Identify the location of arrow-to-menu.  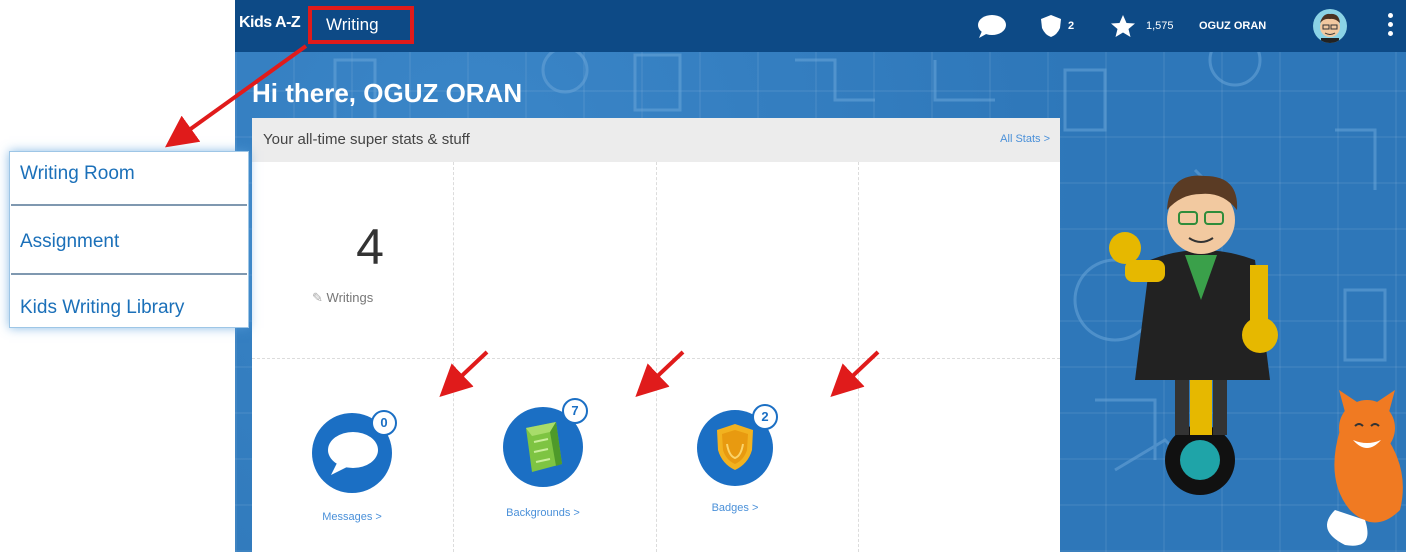
(236, 96).